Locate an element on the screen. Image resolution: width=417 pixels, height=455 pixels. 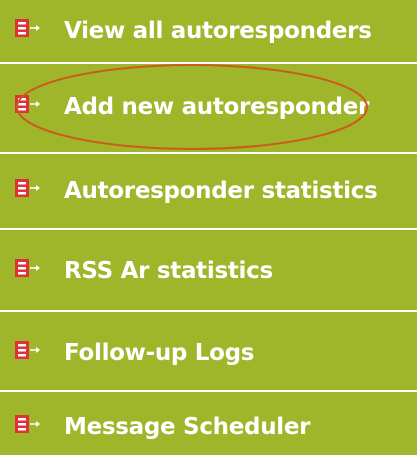
menu-item-view-all-autoresponders: View all autoresponders is located at coordinates (208, 31).